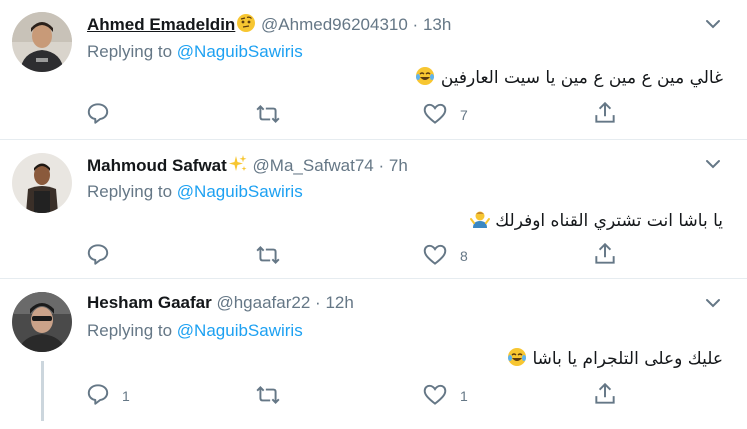 The image size is (747, 429). Describe the element at coordinates (627, 359) in the screenshot. I see `tweet-text: عليك وعلى التلجرام يا باشا` at that location.